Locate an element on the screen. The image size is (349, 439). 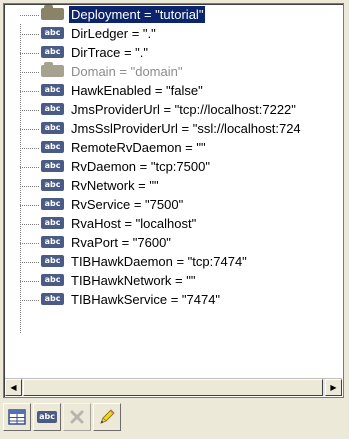
tree-item-rvaport: abc RvaPort = "7600" is located at coordinates (173, 242).